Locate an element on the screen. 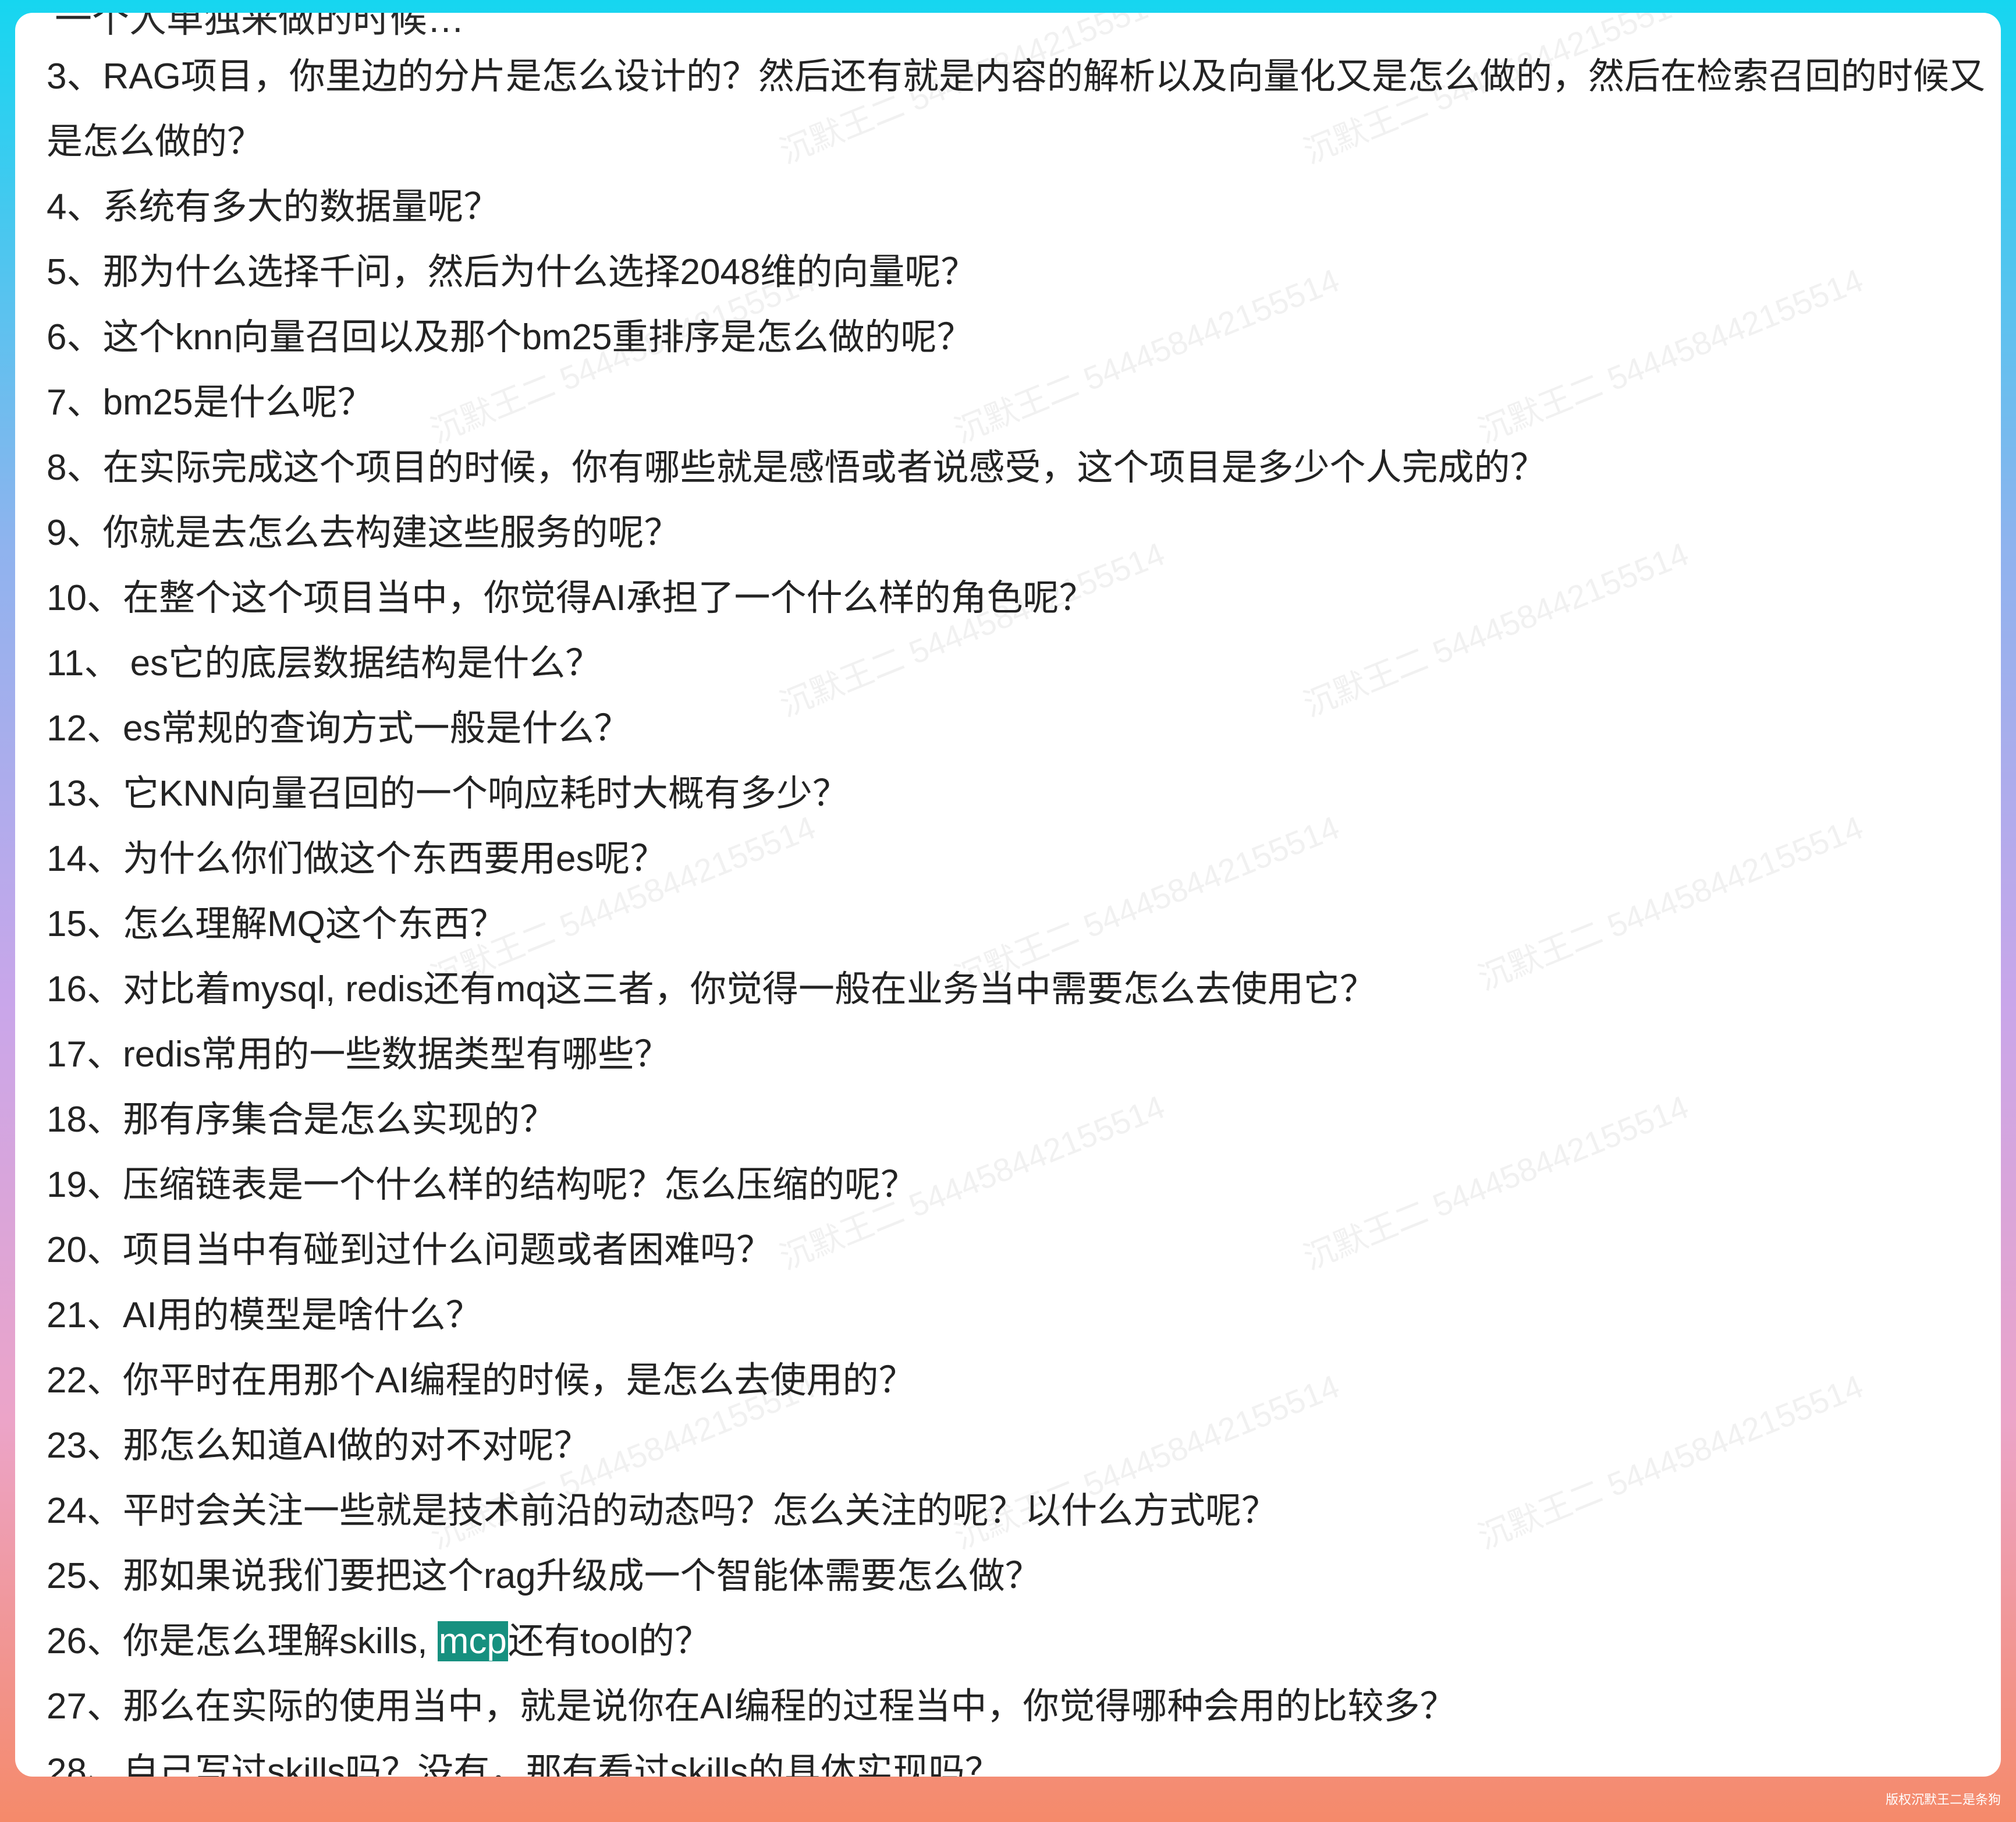  list-item: 24、平时会关注一些就是技术前沿的动态吗？怎么关注的呢？以什么方式呢？ is located at coordinates (662, 1511).